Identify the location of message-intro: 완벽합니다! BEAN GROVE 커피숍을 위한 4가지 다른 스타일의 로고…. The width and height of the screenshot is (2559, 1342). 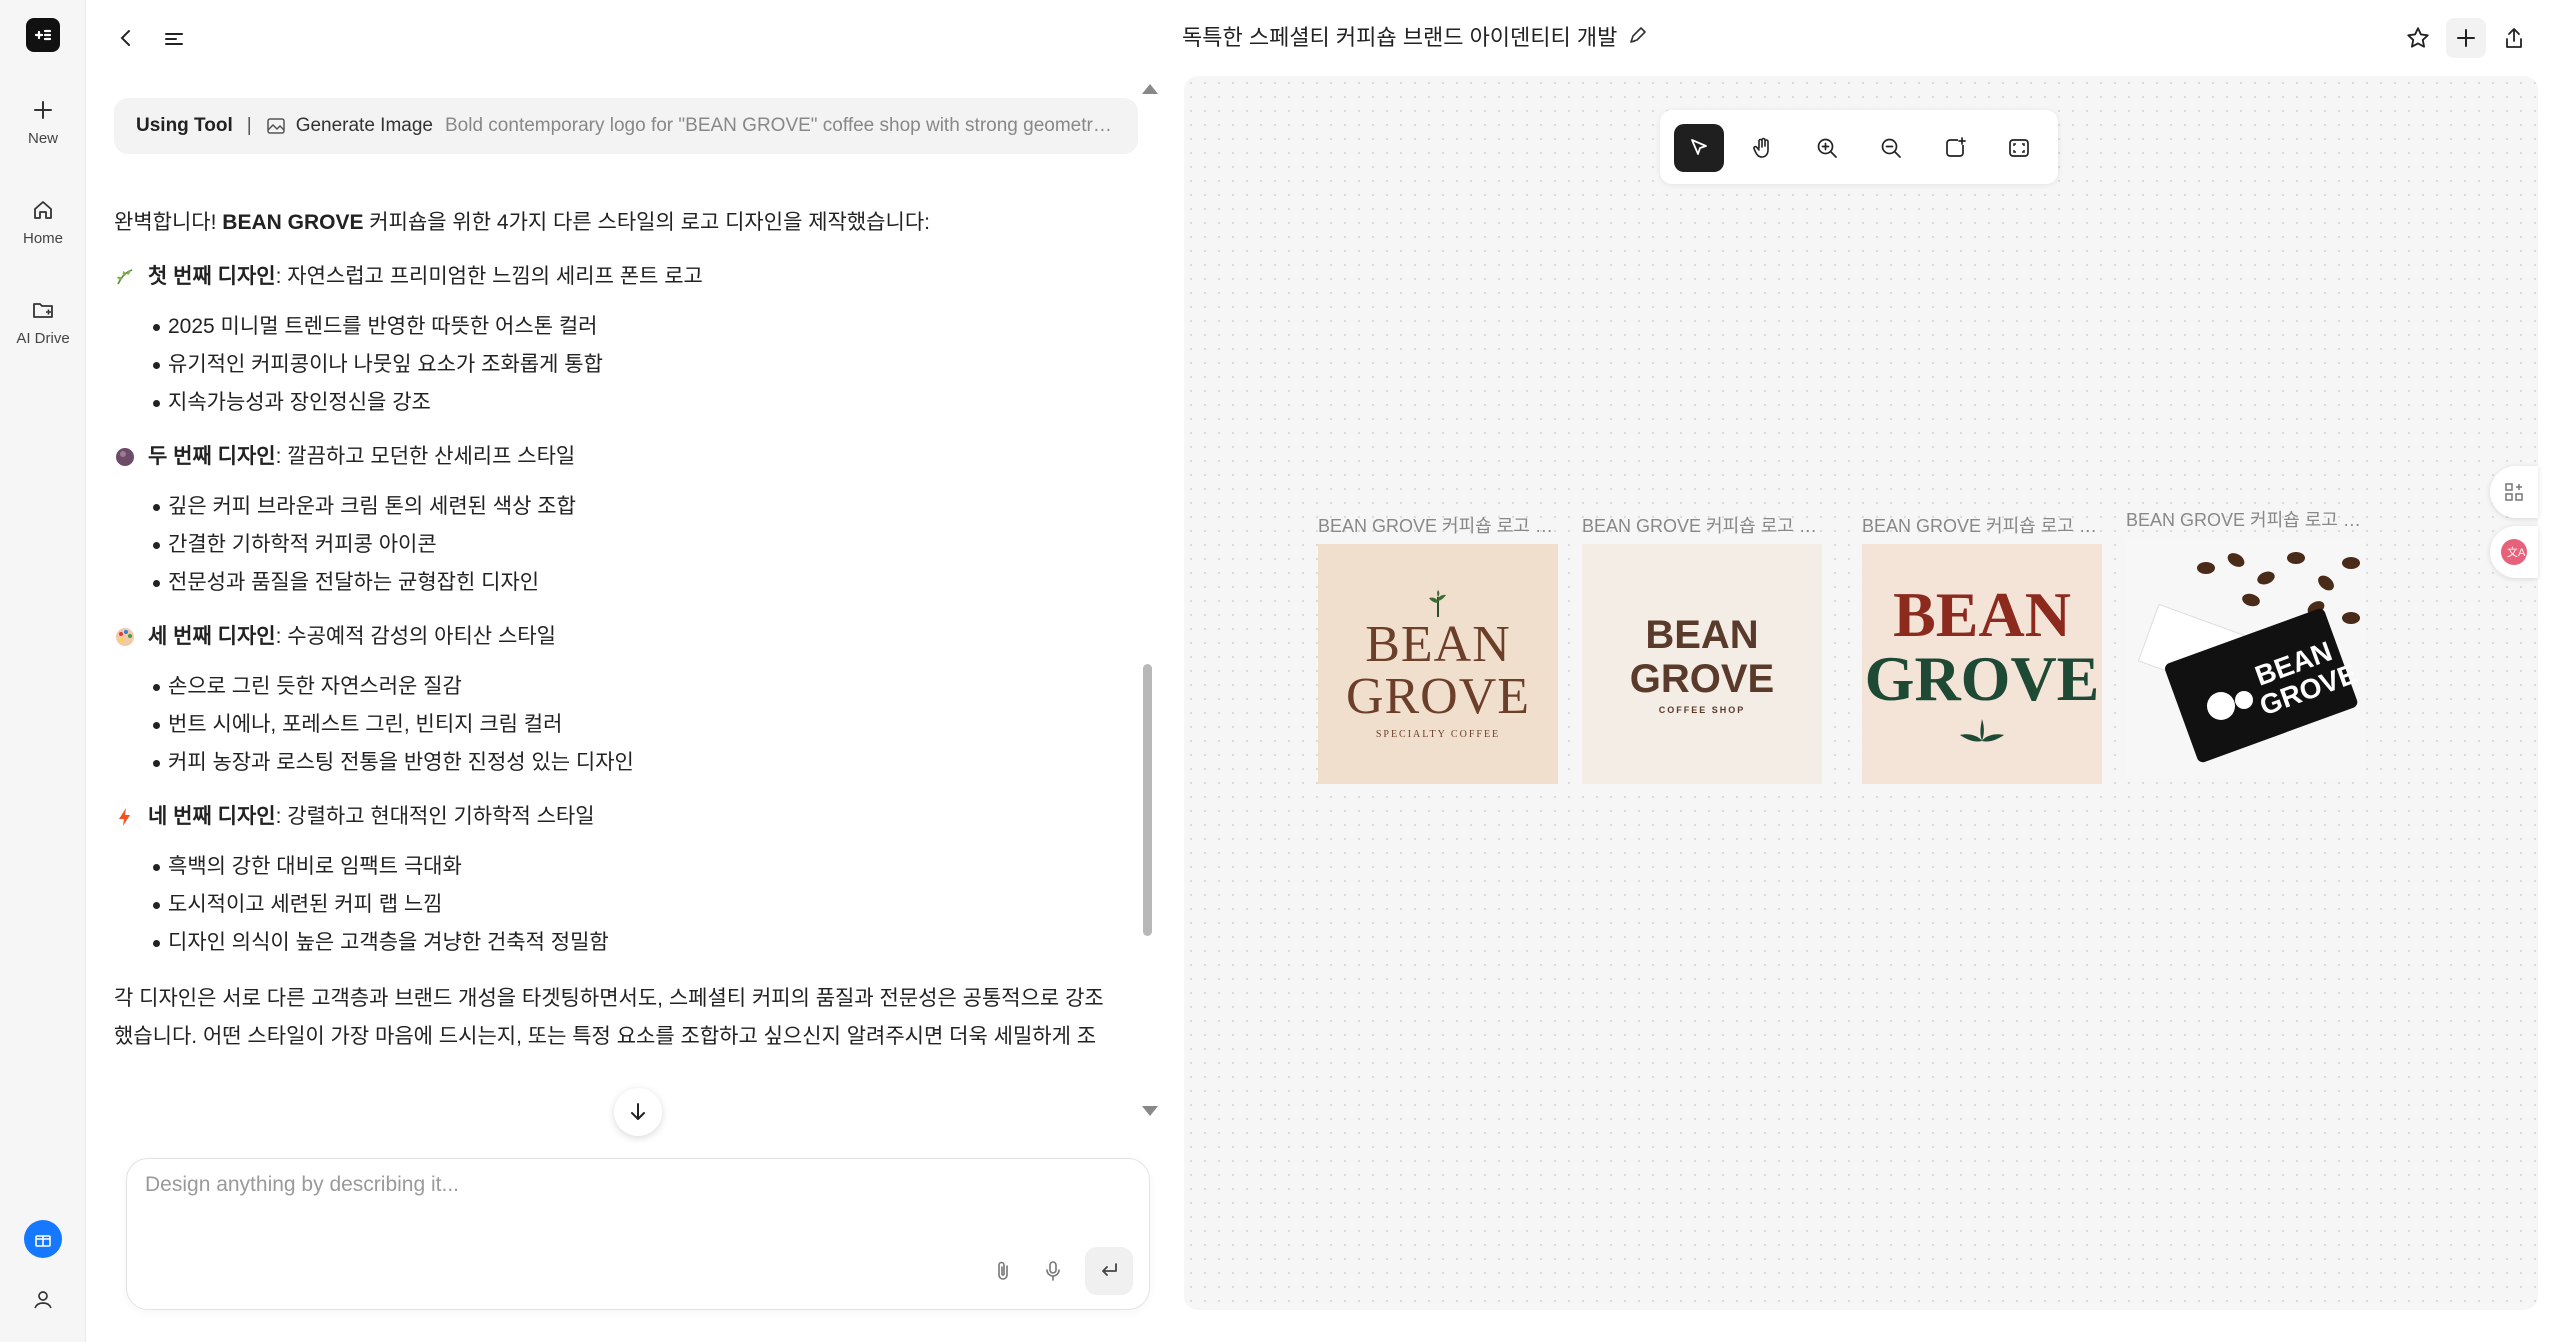
(626, 223).